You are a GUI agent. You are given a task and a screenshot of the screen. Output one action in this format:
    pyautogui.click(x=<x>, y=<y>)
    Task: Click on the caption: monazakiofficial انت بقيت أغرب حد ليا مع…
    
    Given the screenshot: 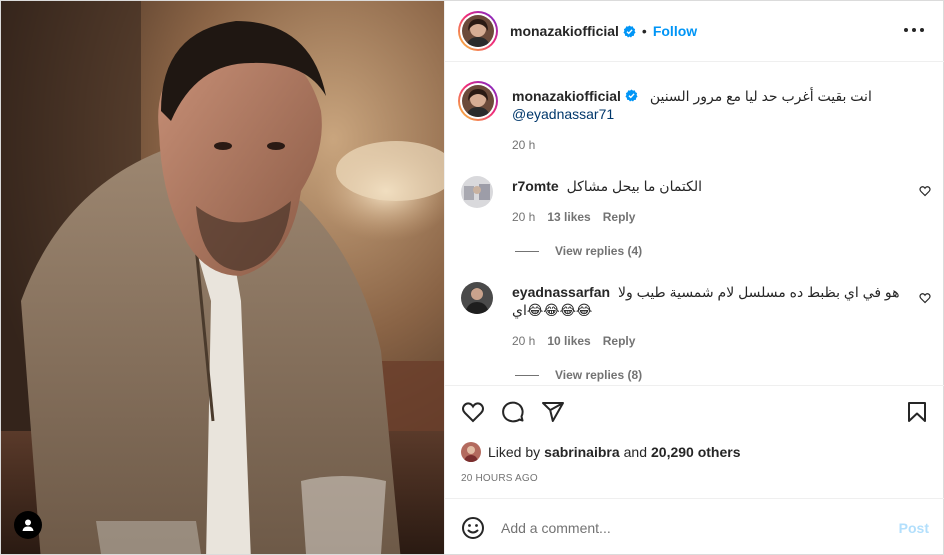 What is the action you would take?
    pyautogui.click(x=665, y=102)
    